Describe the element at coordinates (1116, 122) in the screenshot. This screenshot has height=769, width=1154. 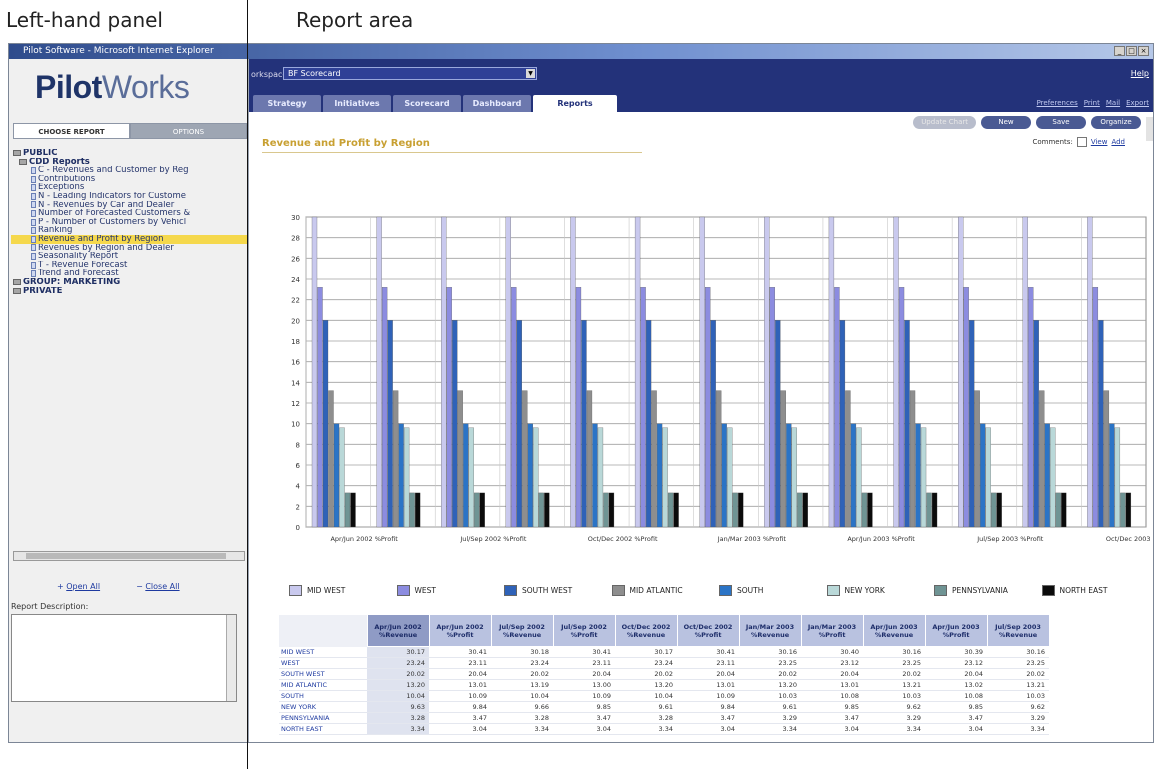
I see `organize-button: Organize` at that location.